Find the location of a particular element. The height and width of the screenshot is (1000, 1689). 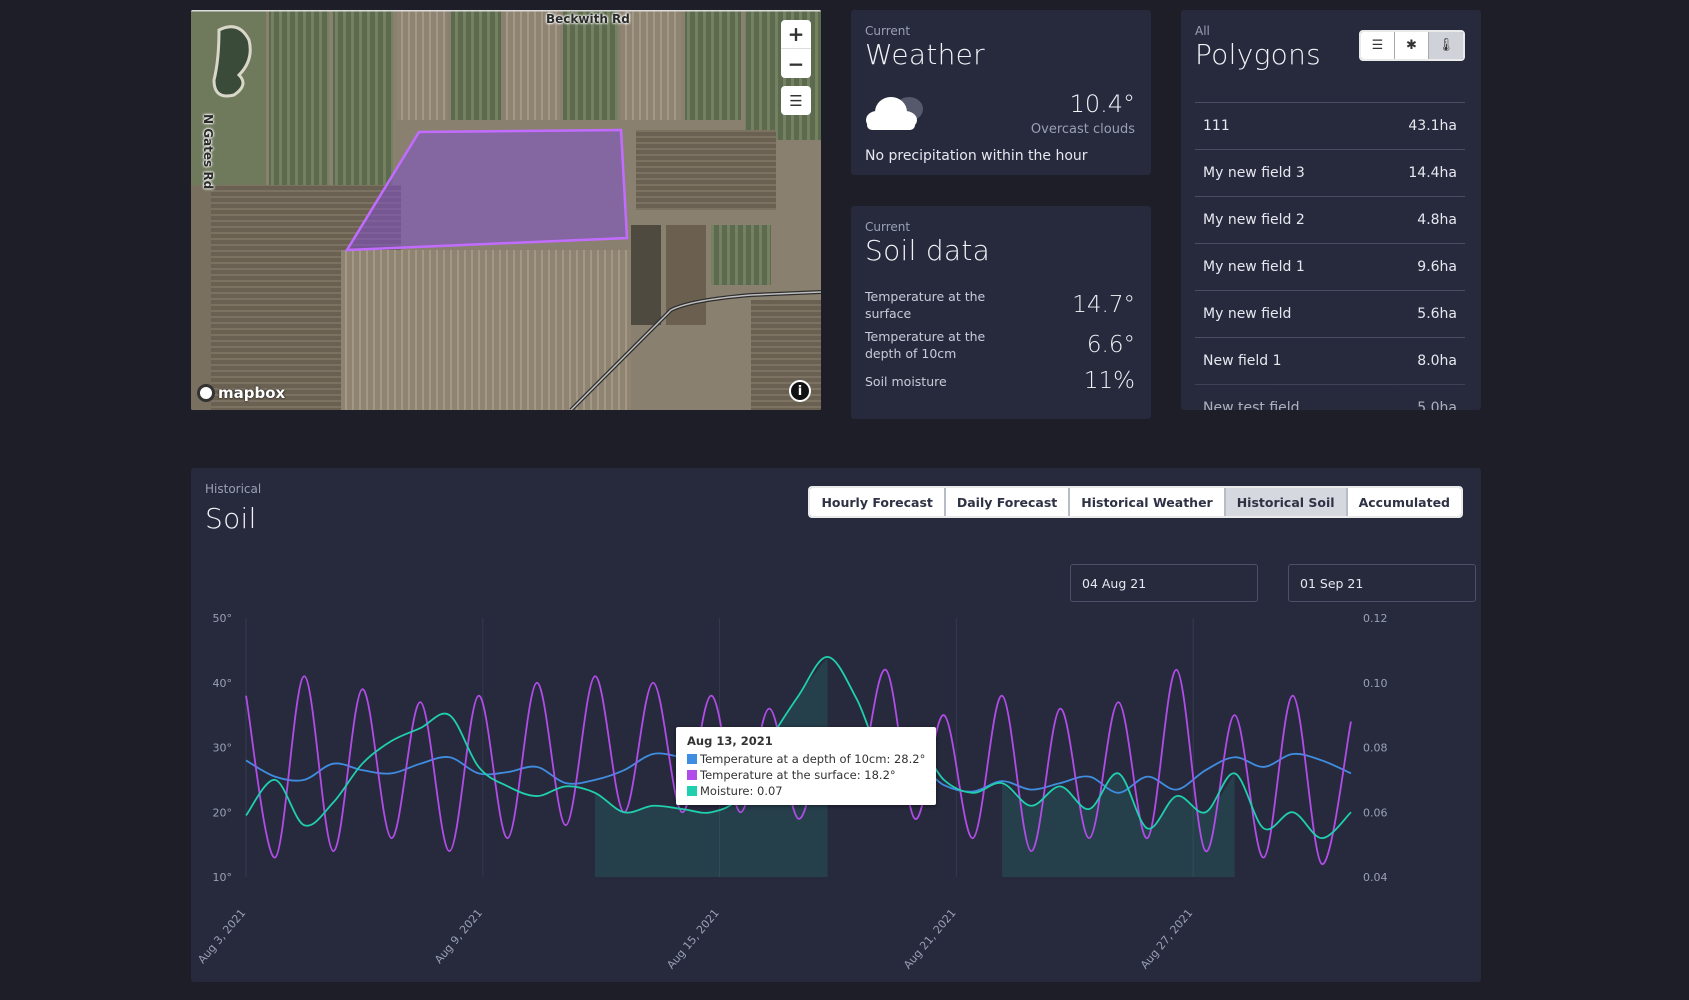

list-item: My new field 3 14.4ha is located at coordinates (1330, 172).